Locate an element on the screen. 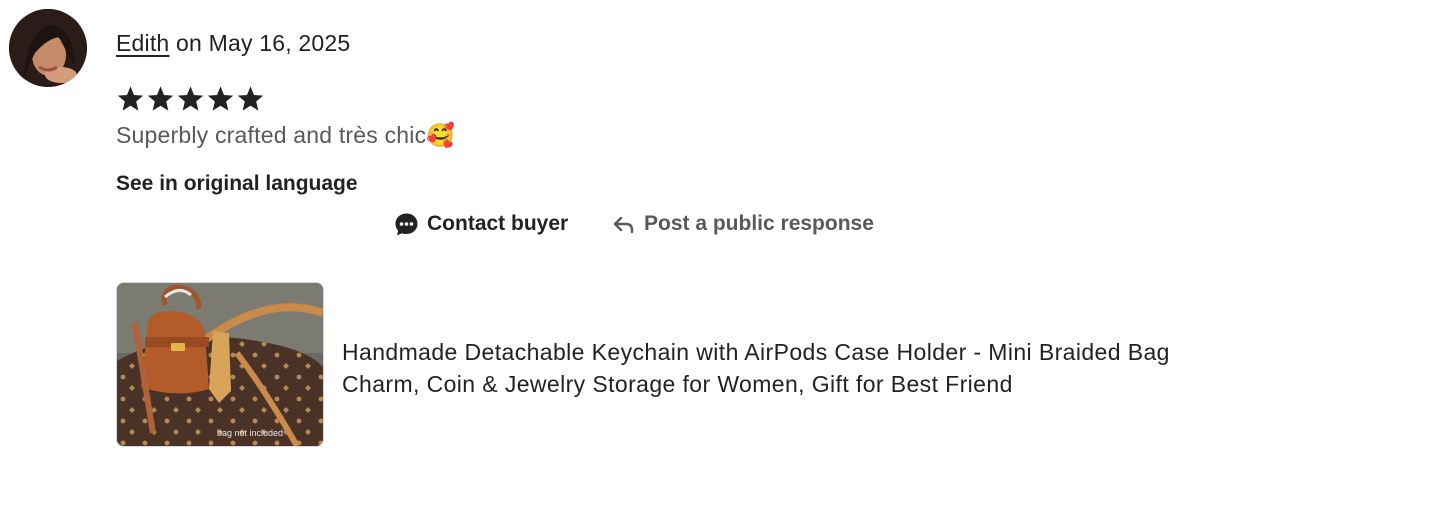 Image resolution: width=1445 pixels, height=506 pixels. review-date: on May 16, 2025 is located at coordinates (263, 43).